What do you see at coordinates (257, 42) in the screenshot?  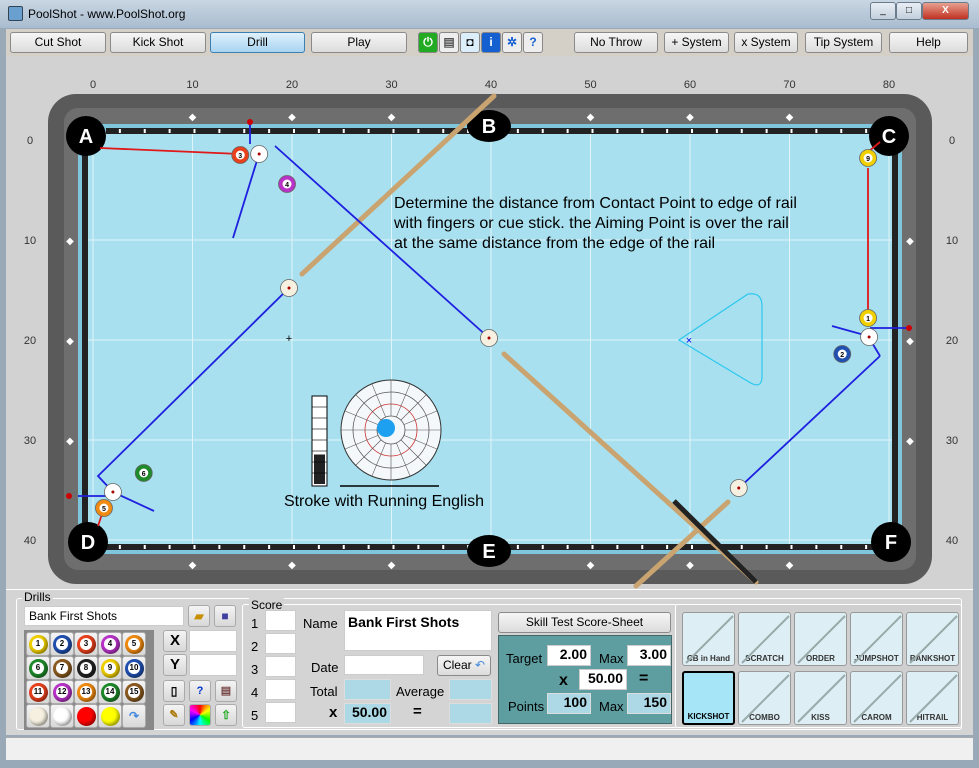 I see `mode-button-drill: Drill` at bounding box center [257, 42].